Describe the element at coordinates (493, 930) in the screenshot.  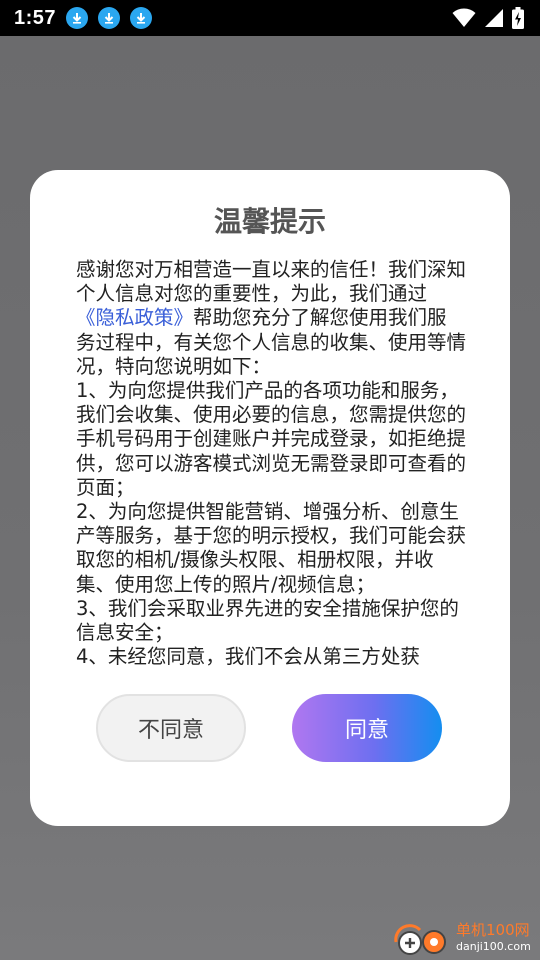
I see `watermark-name: 单机100网` at that location.